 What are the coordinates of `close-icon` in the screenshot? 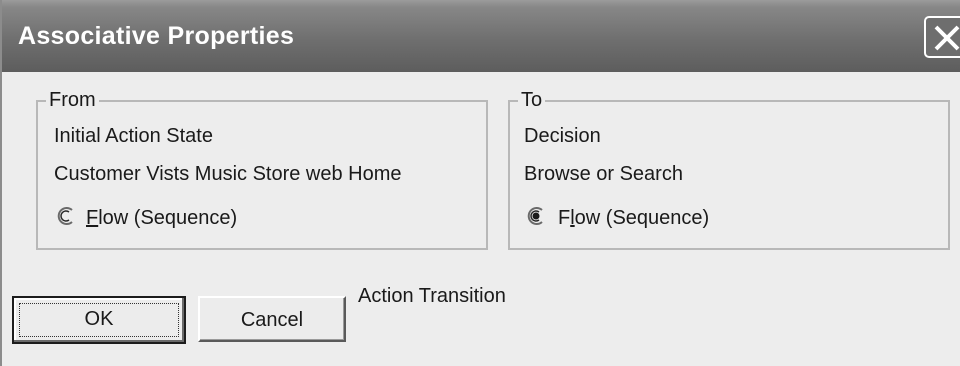 It's located at (947, 38).